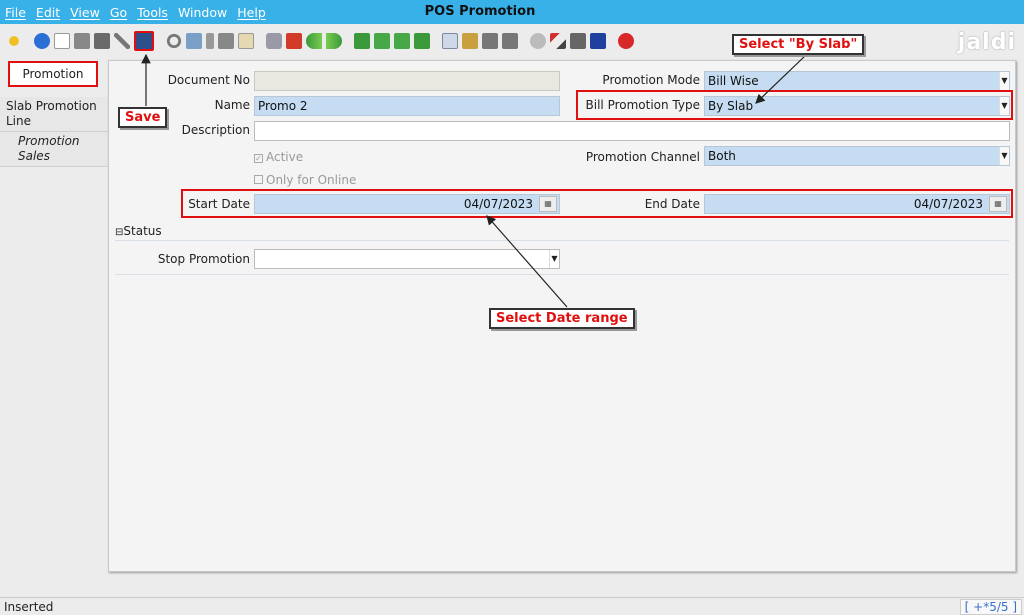 The width and height of the screenshot is (1024, 615). Describe the element at coordinates (142, 231) in the screenshot. I see `status-section-title: Status` at that location.